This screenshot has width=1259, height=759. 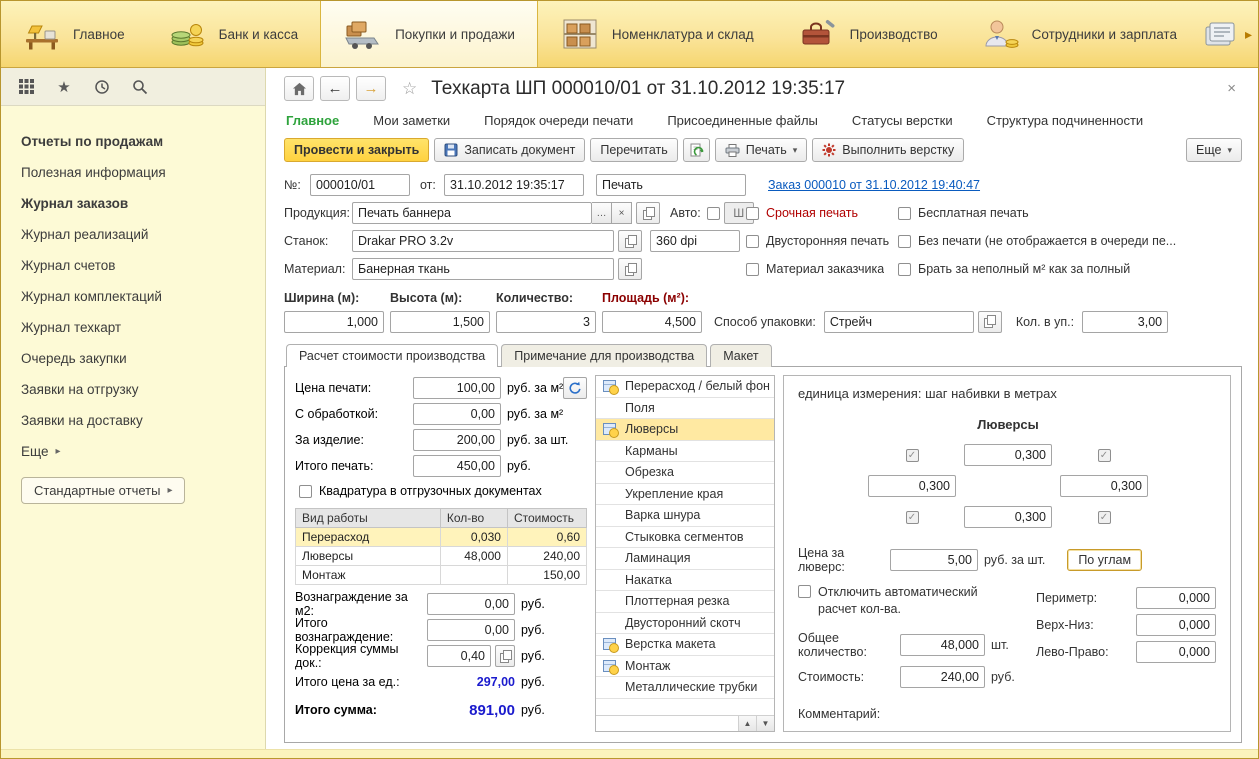 What do you see at coordinates (505, 656) in the screenshot?
I see `open-correction-button` at bounding box center [505, 656].